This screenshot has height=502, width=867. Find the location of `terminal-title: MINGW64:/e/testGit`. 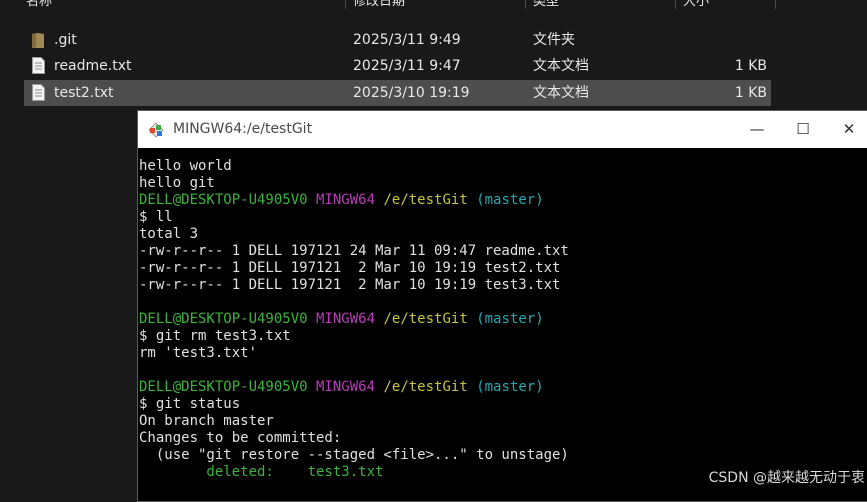

terminal-title: MINGW64:/e/testGit is located at coordinates (243, 129).